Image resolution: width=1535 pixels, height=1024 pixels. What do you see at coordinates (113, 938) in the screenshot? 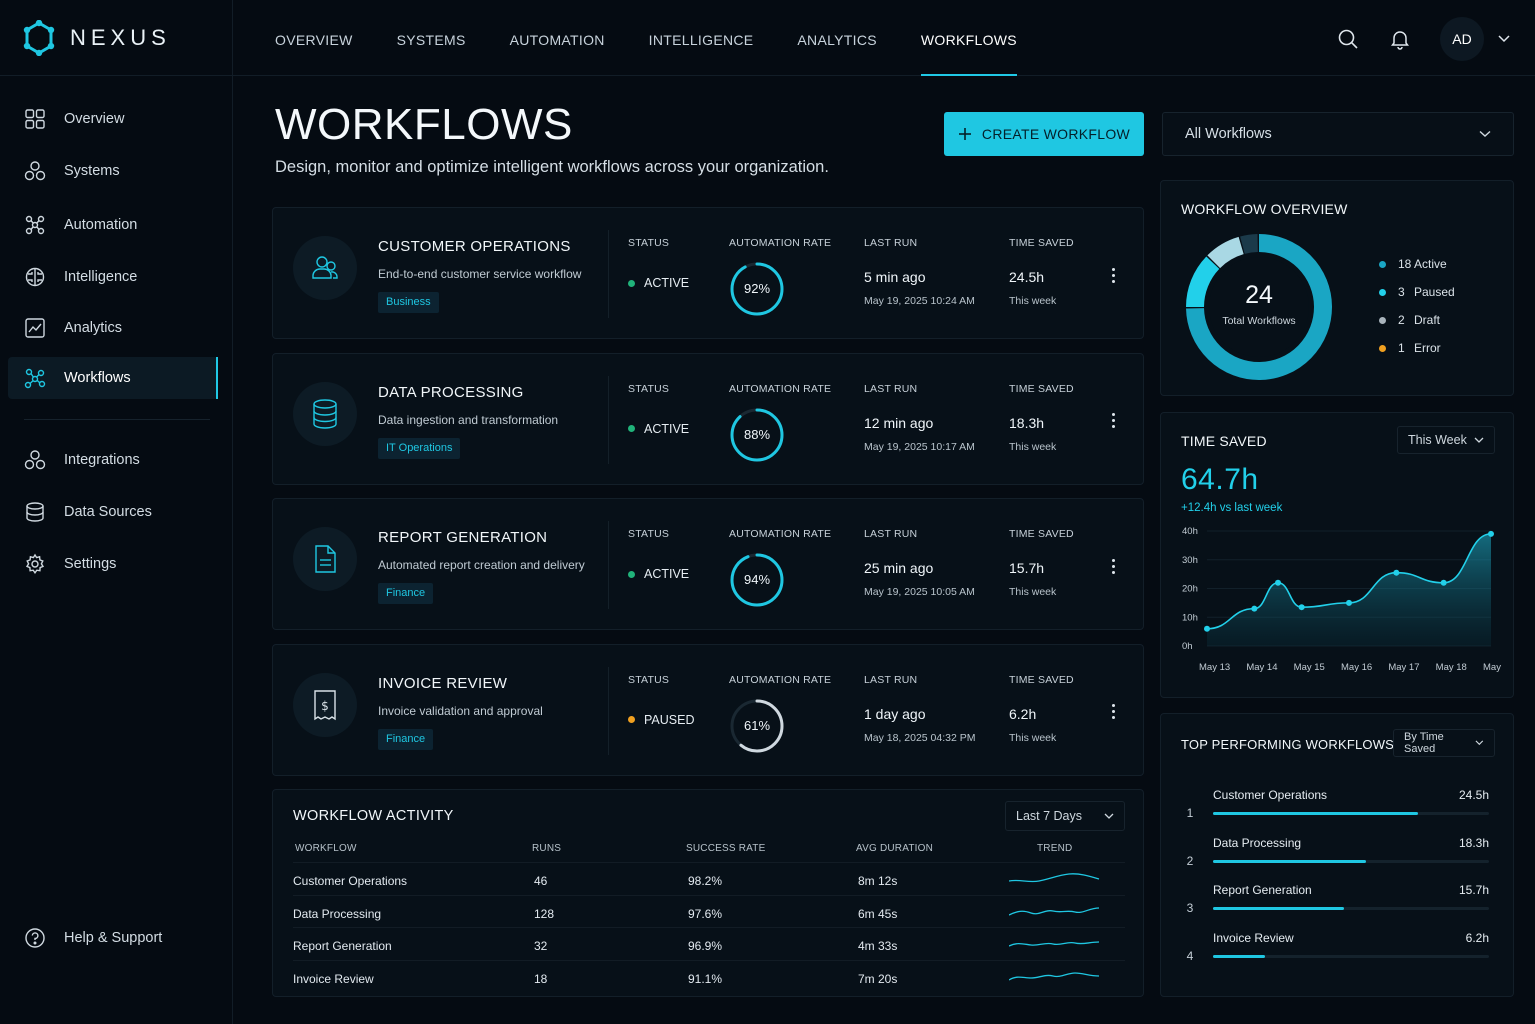
I see `sidebar-item-help: Help & Support` at bounding box center [113, 938].